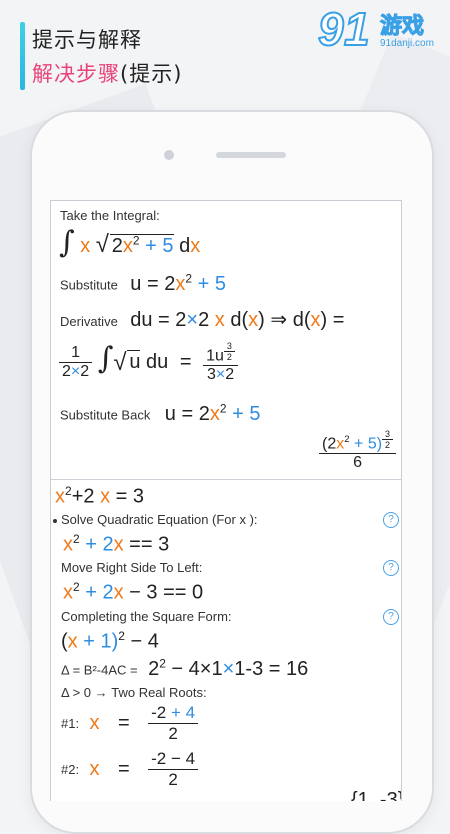  Describe the element at coordinates (76, 74) in the screenshot. I see `title-steps-main: 解决步骤` at that location.